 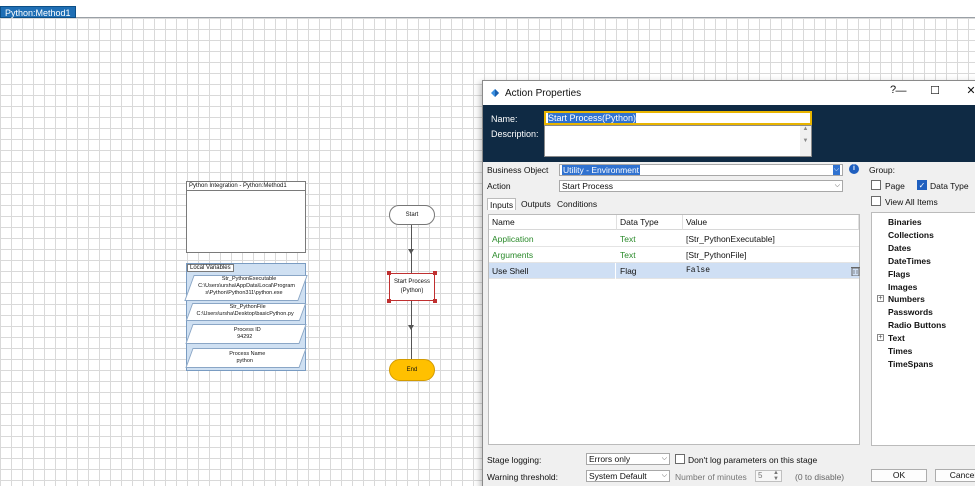 I want to click on minutes-value: 5, so click(x=760, y=475).